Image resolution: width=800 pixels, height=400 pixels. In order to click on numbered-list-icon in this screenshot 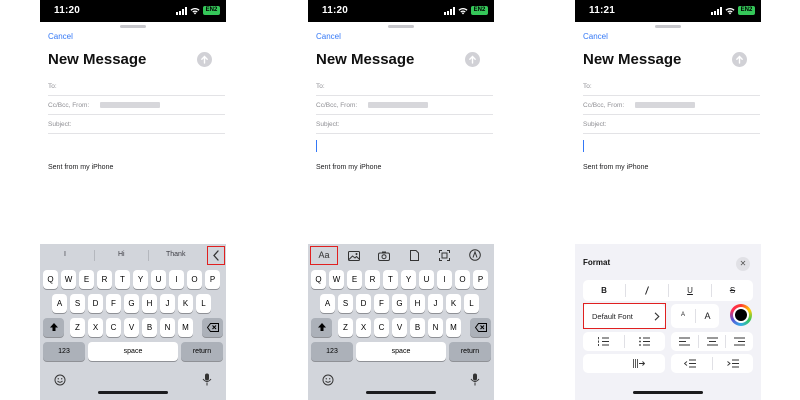, I will do `click(603, 341)`.